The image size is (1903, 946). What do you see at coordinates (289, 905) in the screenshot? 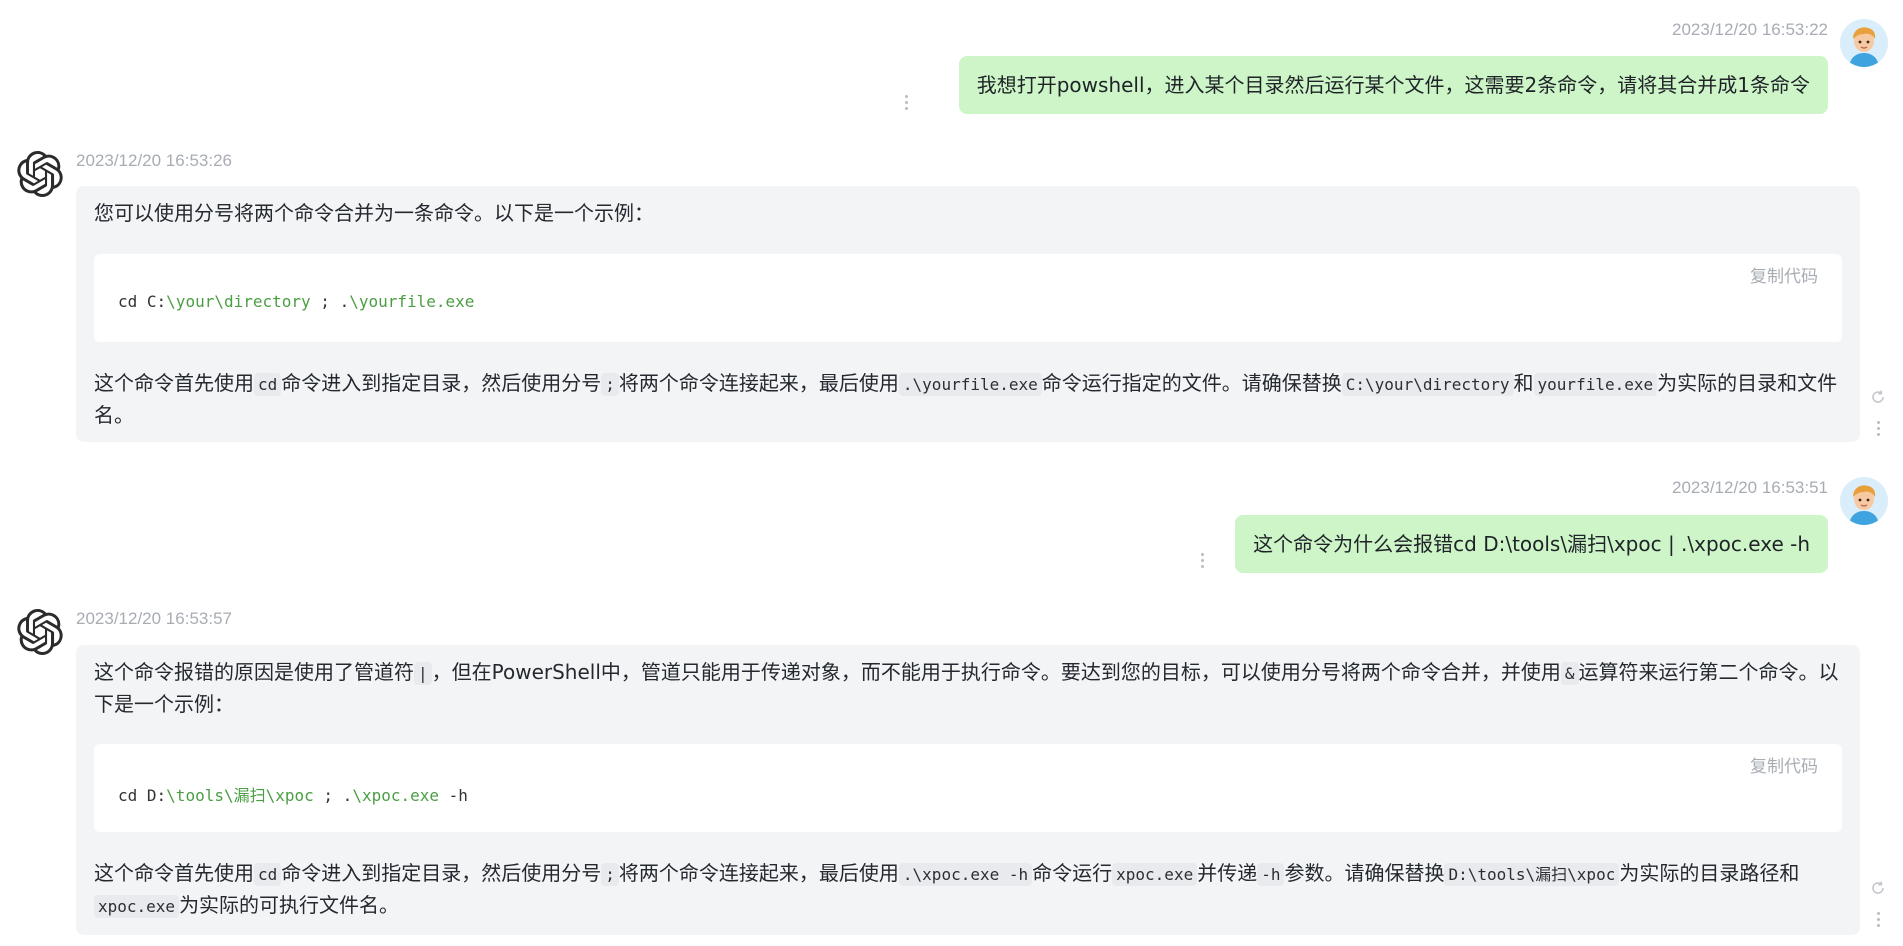
I see `text-run: 为实际的可执行文件名。` at bounding box center [289, 905].